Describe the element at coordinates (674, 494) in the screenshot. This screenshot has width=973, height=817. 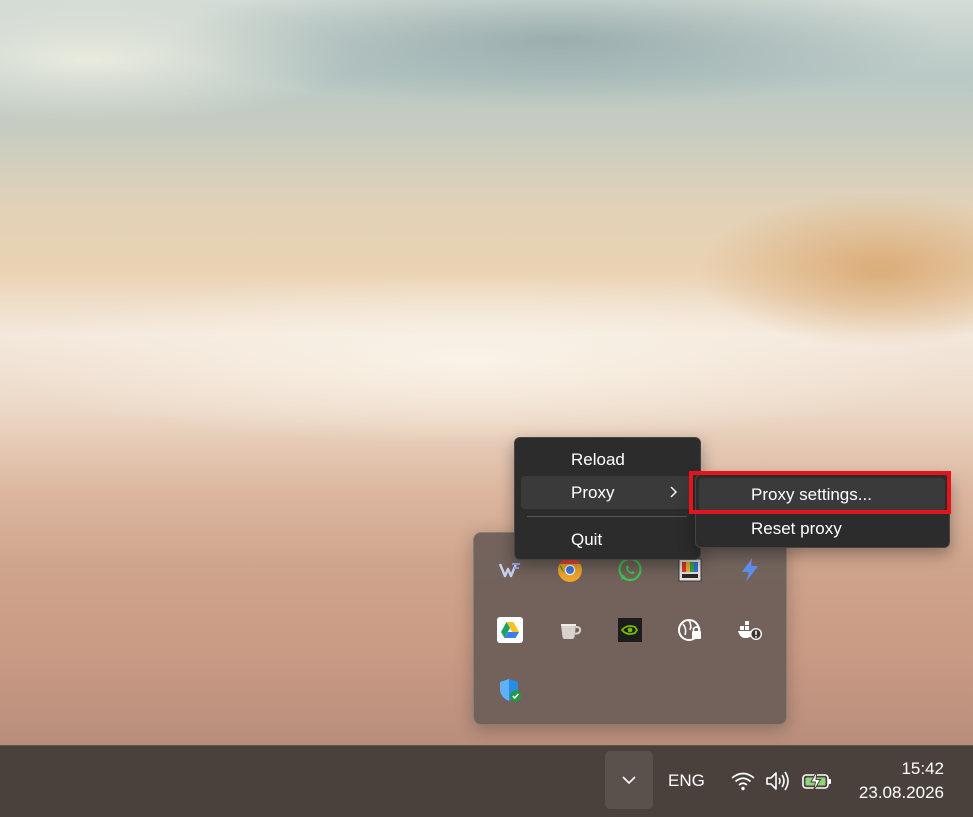
I see `chevron-right-icon` at that location.